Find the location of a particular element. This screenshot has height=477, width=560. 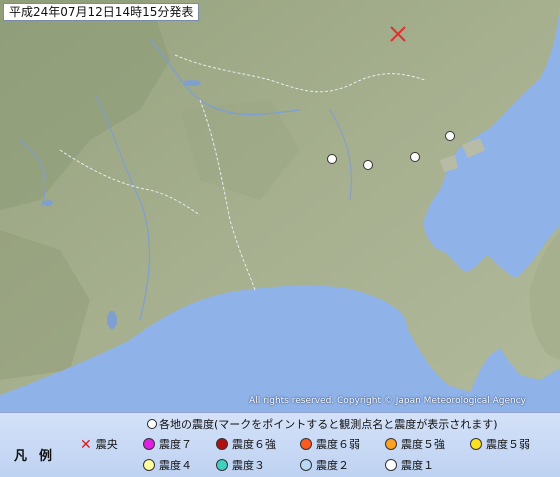

cross-icon: ✕ is located at coordinates (86, 445).